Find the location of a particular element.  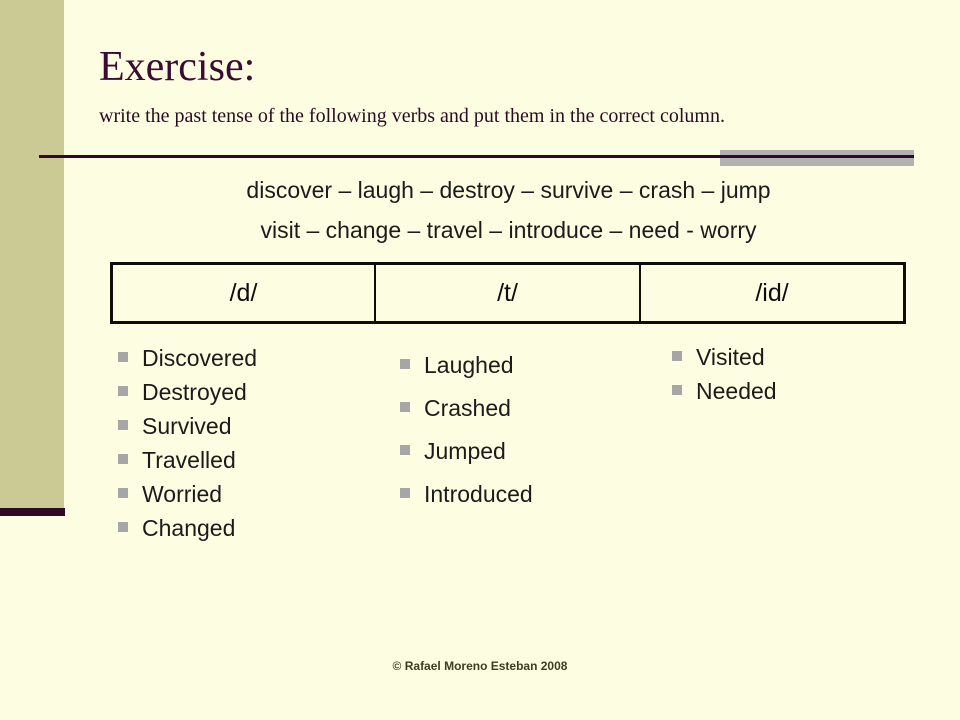

list-item-label: Travelled is located at coordinates (189, 460).